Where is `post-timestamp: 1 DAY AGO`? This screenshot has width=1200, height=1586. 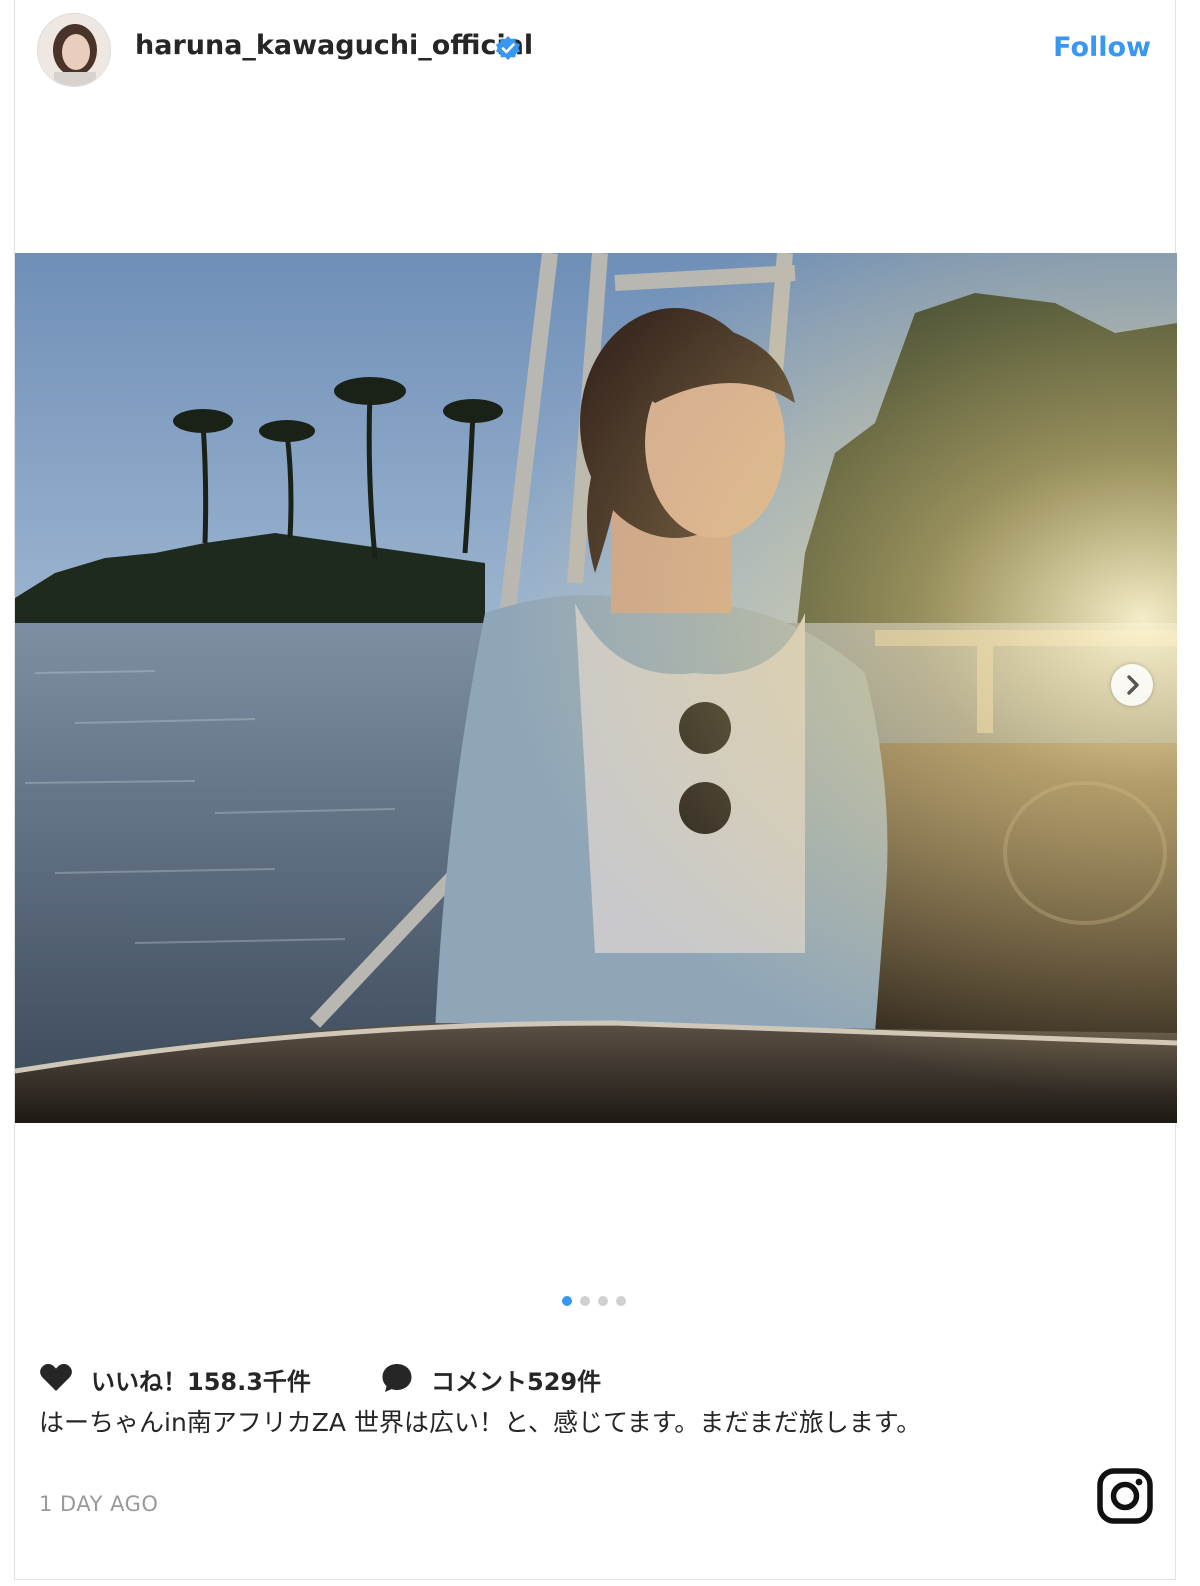
post-timestamp: 1 DAY AGO is located at coordinates (98, 1504).